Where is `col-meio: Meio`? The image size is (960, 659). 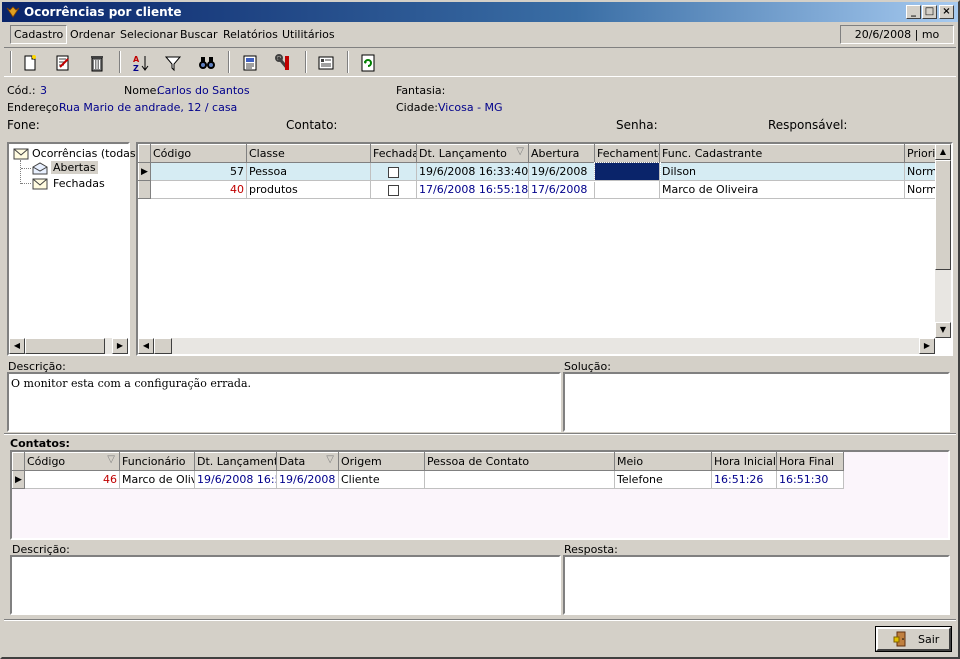 col-meio: Meio is located at coordinates (663, 461).